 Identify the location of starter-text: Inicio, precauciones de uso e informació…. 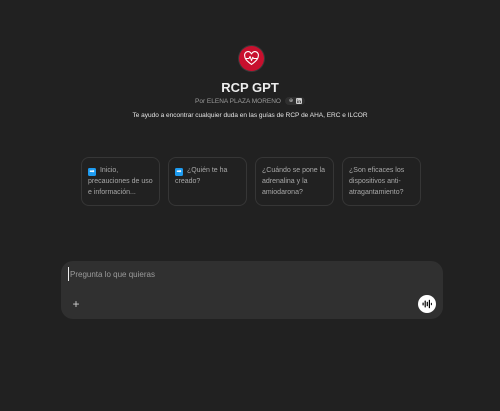
(120, 181).